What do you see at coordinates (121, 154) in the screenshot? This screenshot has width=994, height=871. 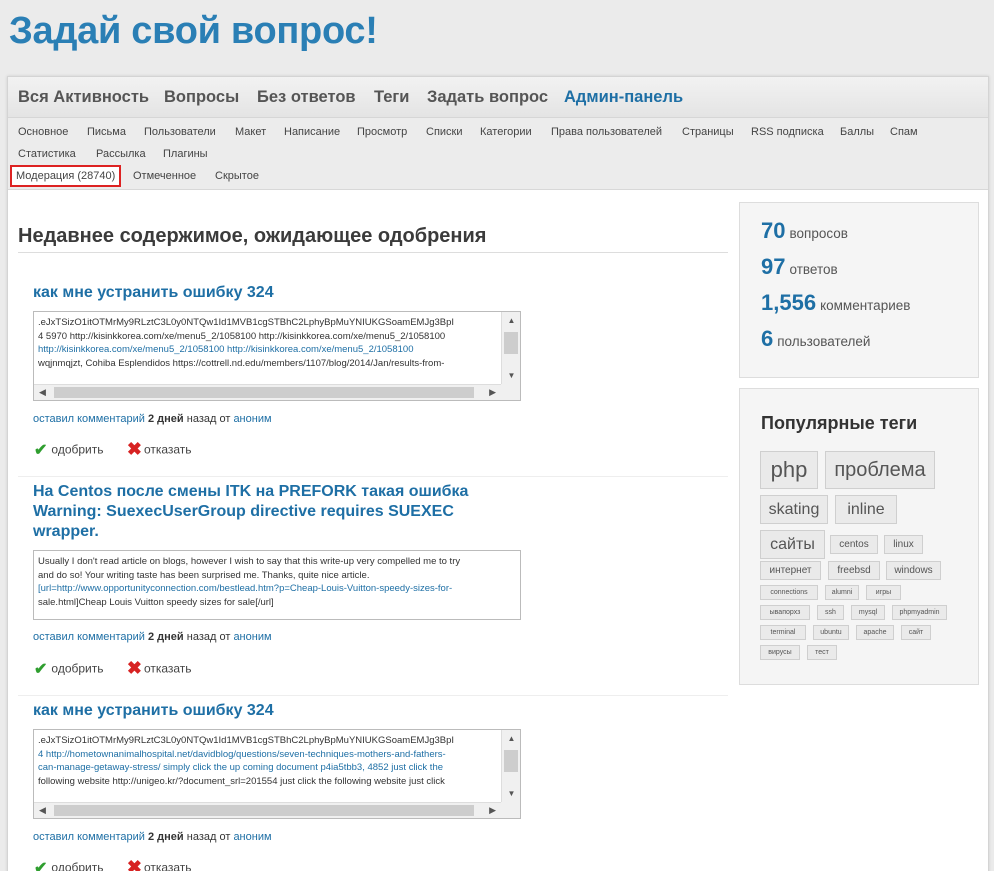 I see `subnav-mailing: Рассылка` at bounding box center [121, 154].